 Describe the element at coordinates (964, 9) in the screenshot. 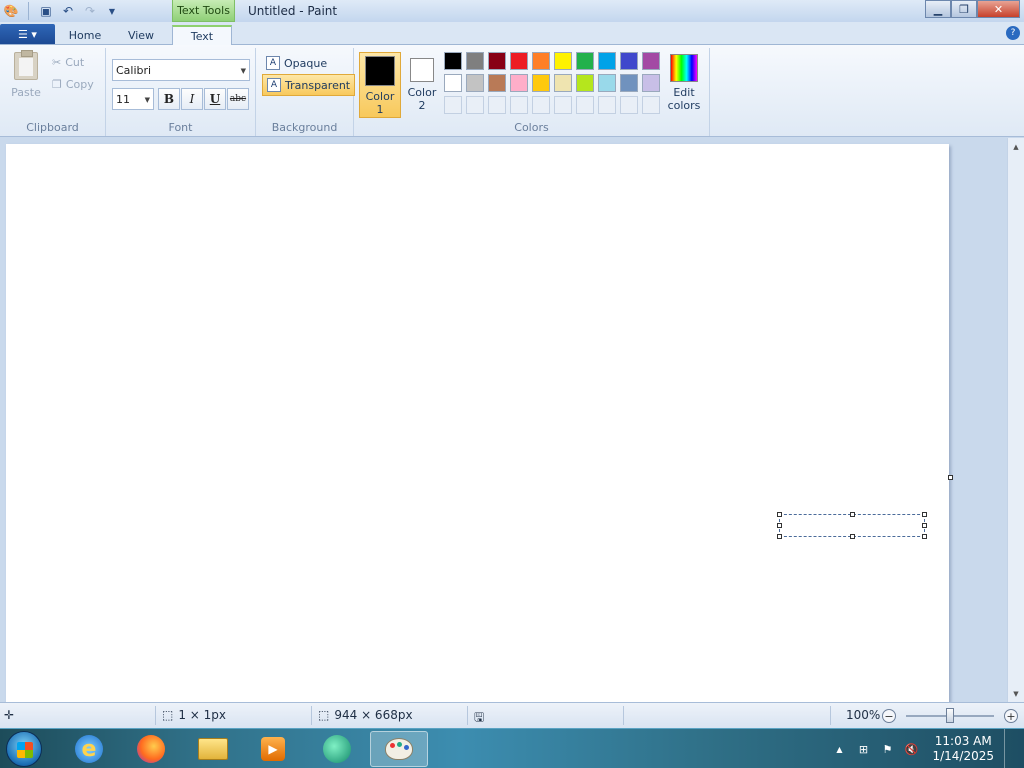

I see `maximize-button: ❐` at that location.